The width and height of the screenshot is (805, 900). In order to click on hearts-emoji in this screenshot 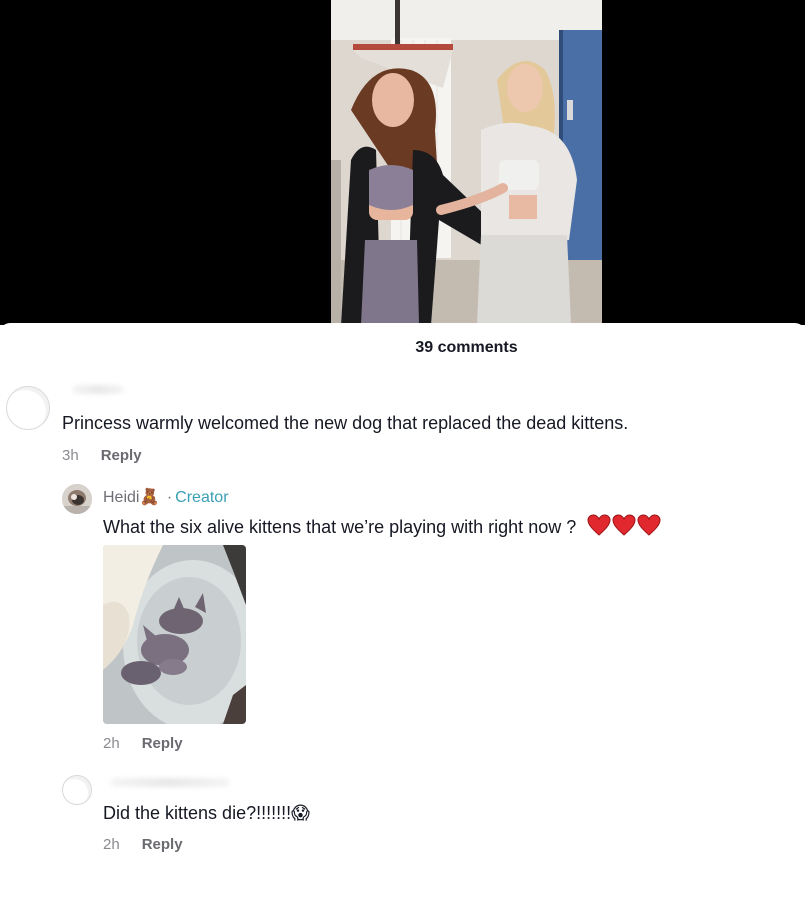, I will do `click(624, 527)`.